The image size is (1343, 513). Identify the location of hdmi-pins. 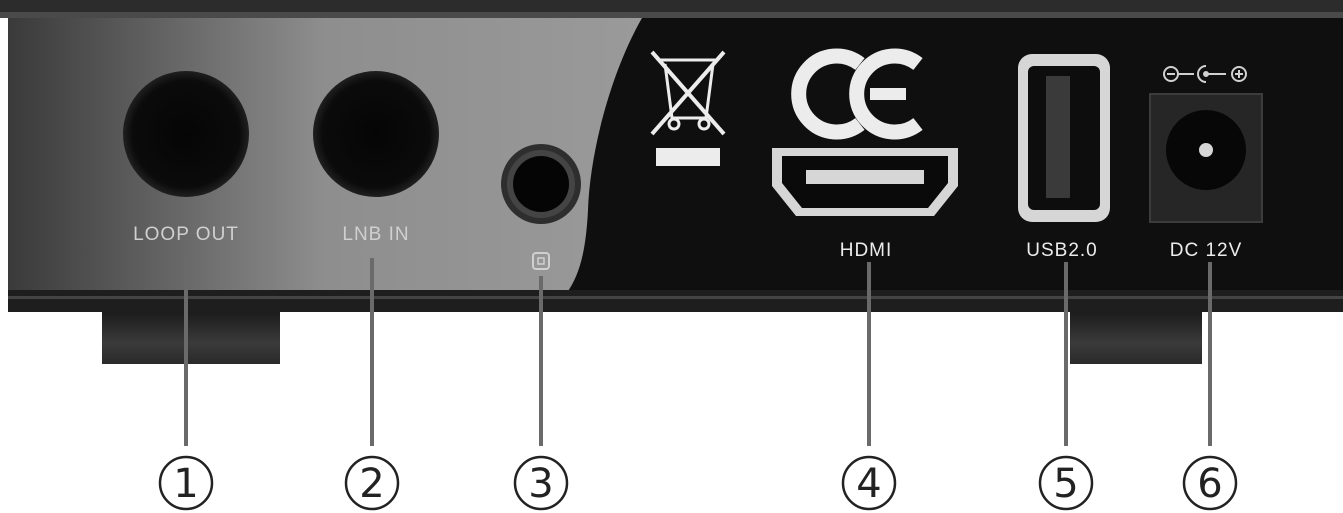
(865, 177).